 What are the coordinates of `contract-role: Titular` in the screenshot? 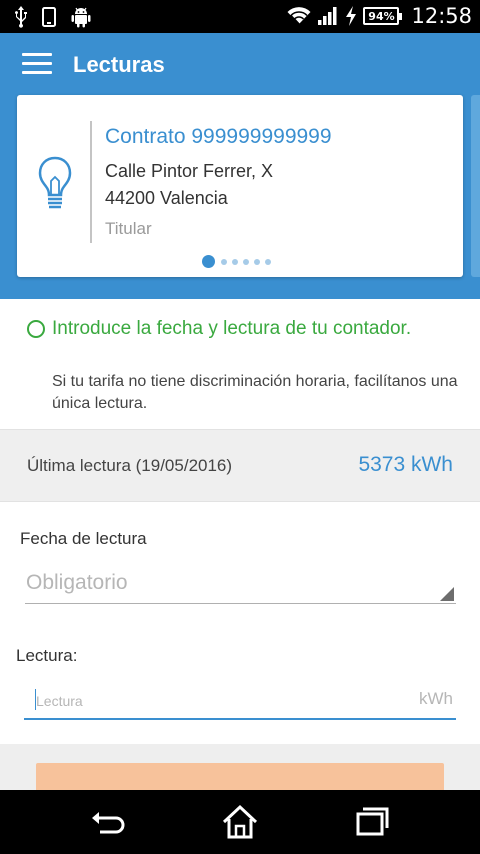 It's located at (128, 228).